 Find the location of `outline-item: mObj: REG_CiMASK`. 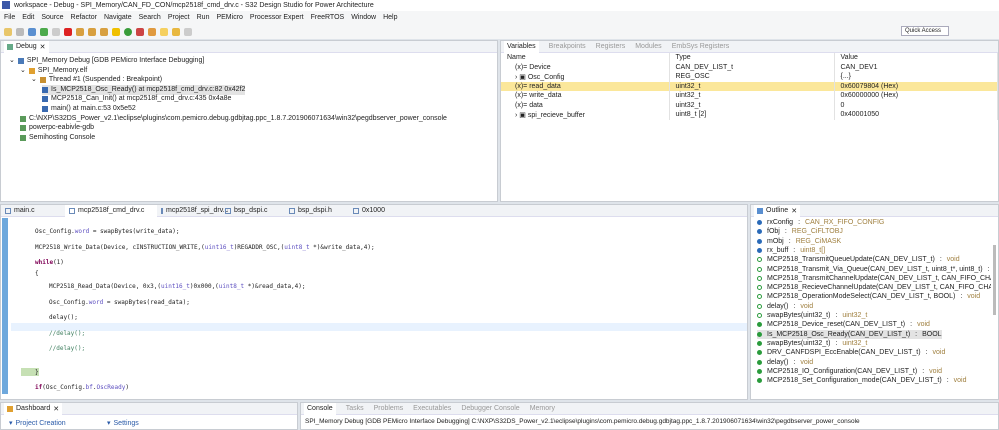

outline-item: mObj: REG_CiMASK is located at coordinates (799, 241).